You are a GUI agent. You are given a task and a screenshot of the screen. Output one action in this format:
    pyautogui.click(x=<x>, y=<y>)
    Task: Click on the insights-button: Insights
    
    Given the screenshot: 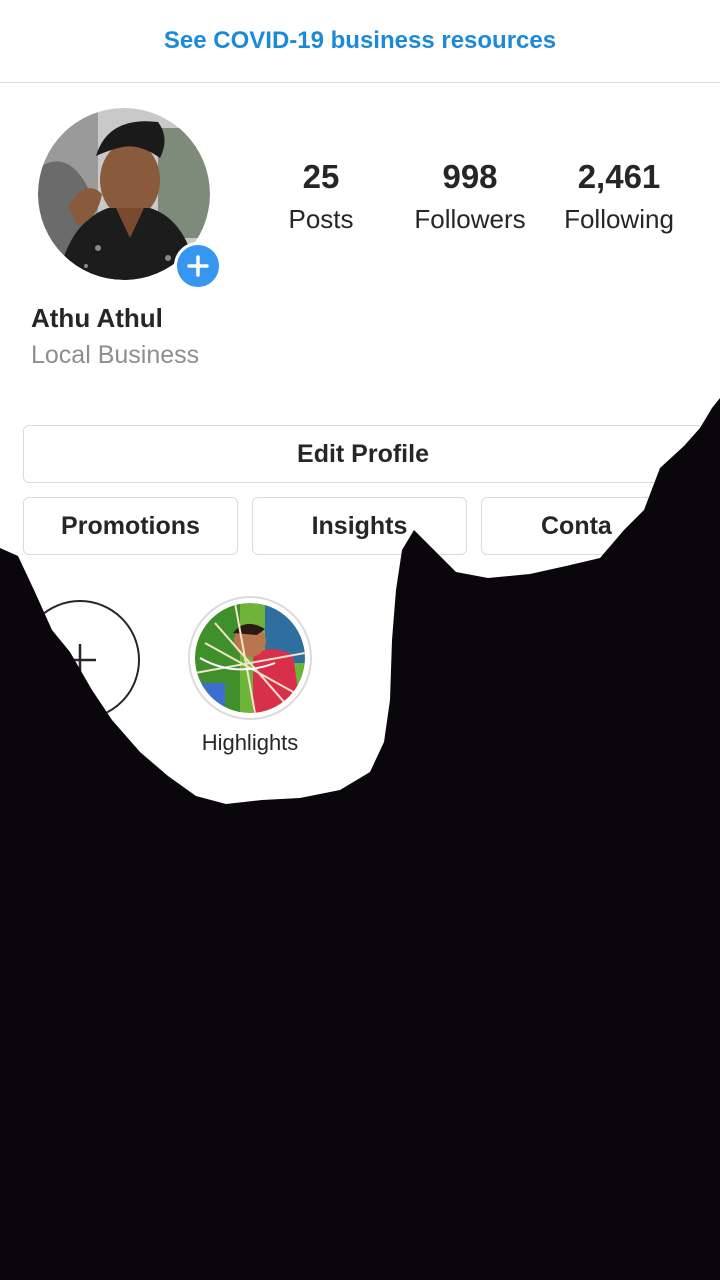 What is the action you would take?
    pyautogui.click(x=359, y=526)
    